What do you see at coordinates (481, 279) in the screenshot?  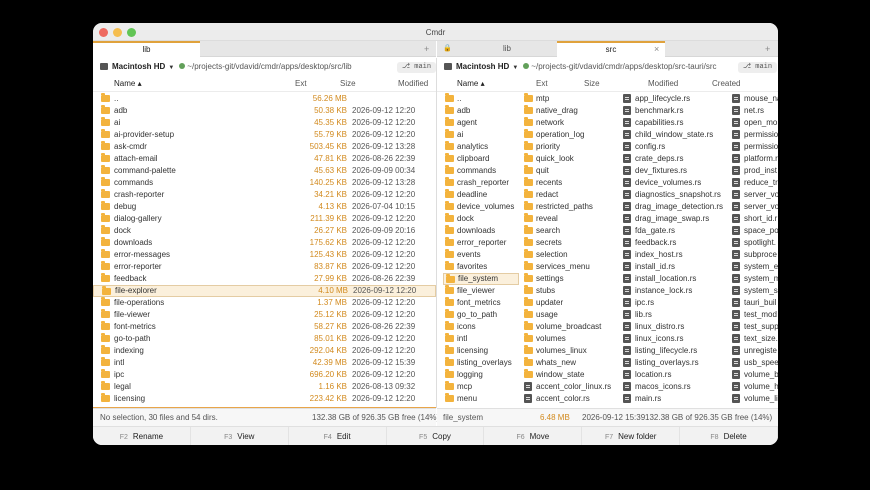 I see `list-item: file_system` at bounding box center [481, 279].